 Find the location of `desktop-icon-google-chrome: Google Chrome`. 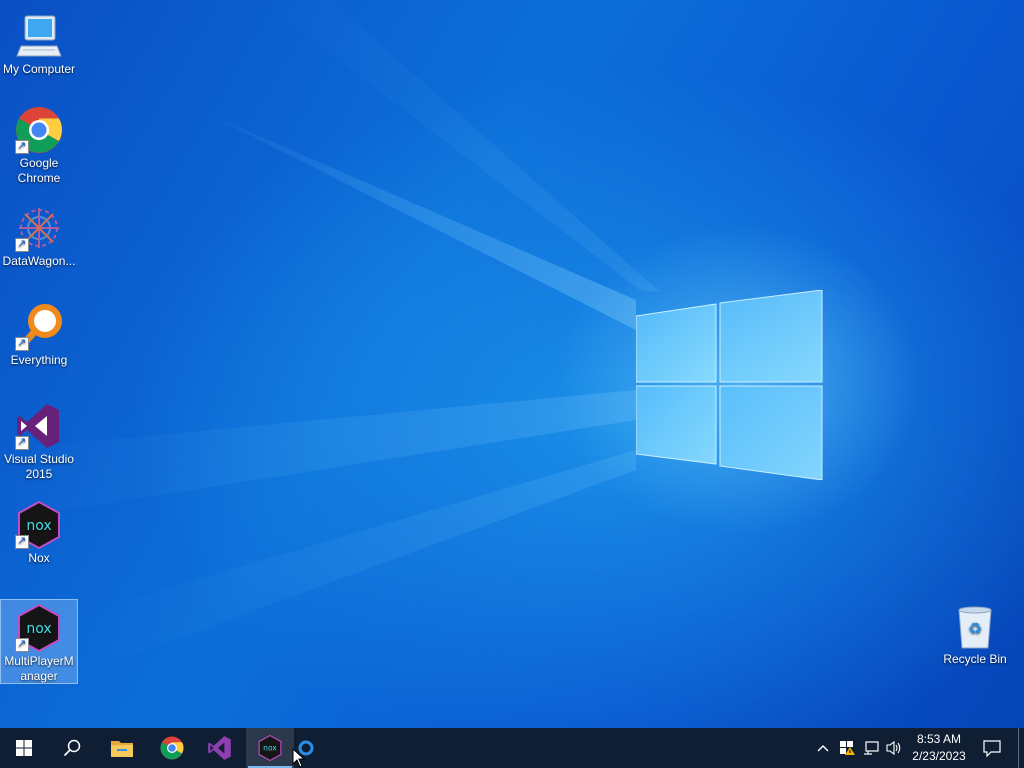

desktop-icon-google-chrome: Google Chrome is located at coordinates (39, 144).